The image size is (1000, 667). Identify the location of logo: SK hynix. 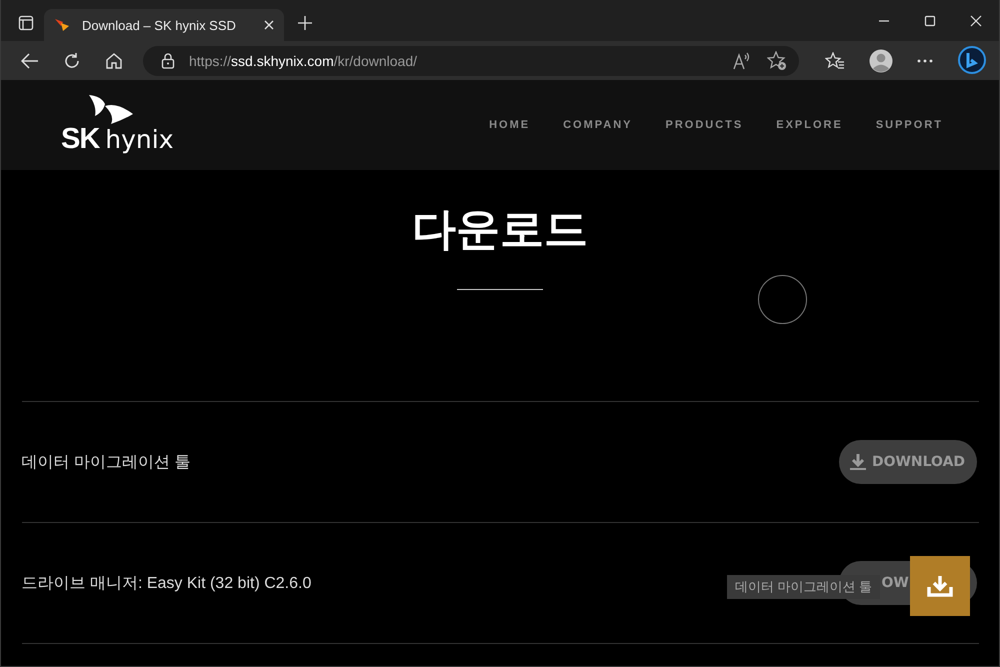
(121, 125).